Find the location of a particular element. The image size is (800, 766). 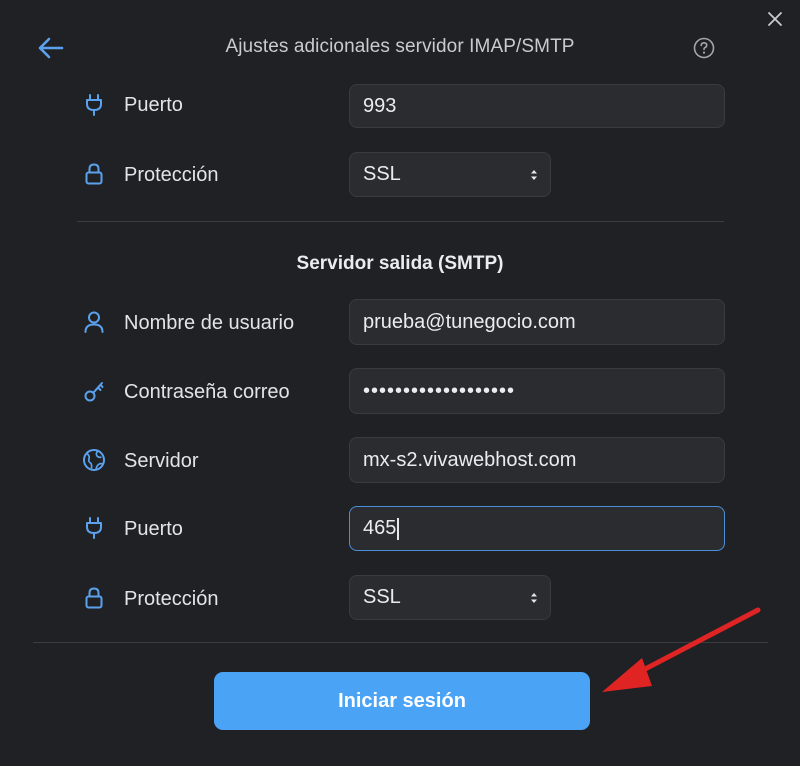

red-arrow-annotation is located at coordinates (681, 649).